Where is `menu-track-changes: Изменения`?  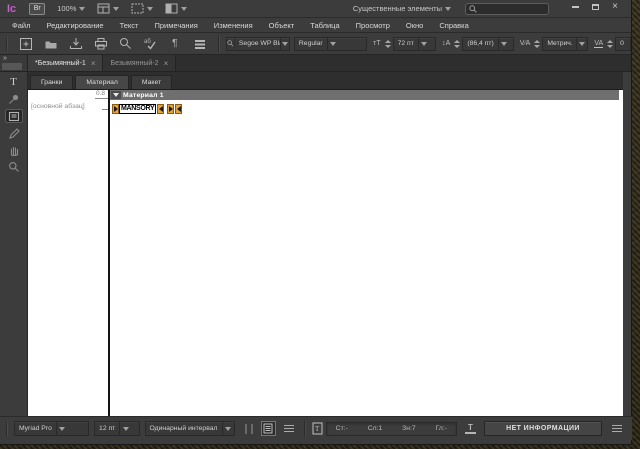 menu-track-changes: Изменения is located at coordinates (233, 25).